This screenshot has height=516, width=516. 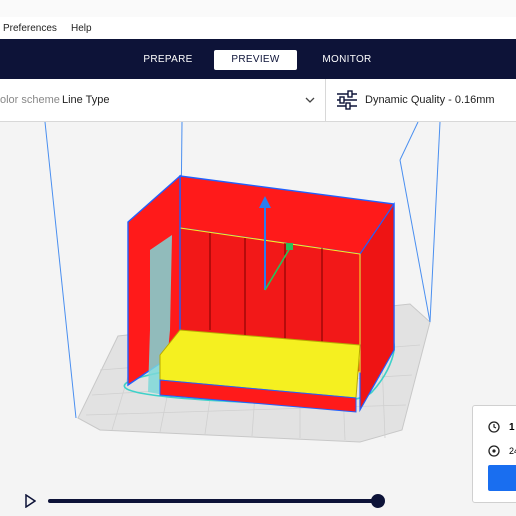 What do you see at coordinates (30, 100) in the screenshot?
I see `color-scheme-label: olor scheme` at bounding box center [30, 100].